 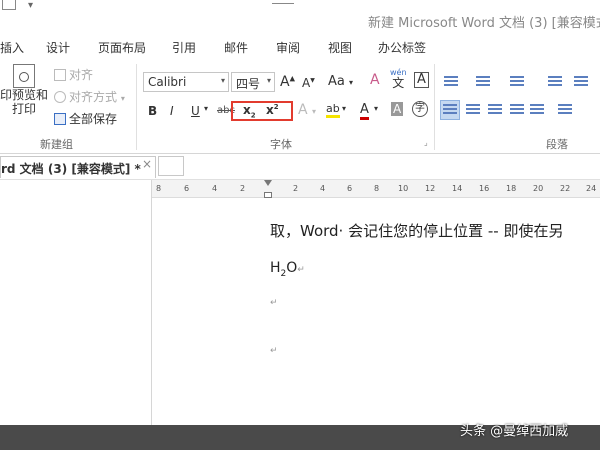 I want to click on align-label: 对齐, so click(x=81, y=75).